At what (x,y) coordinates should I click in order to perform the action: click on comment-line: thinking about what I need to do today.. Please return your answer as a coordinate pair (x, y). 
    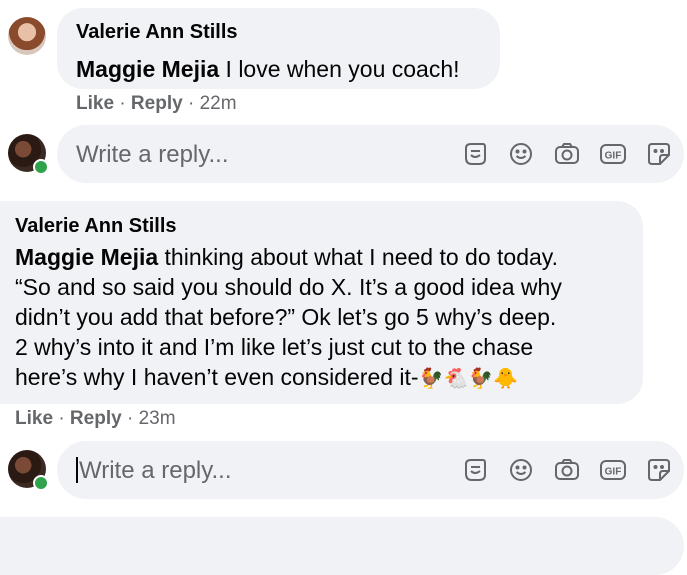
    Looking at the image, I should click on (358, 257).